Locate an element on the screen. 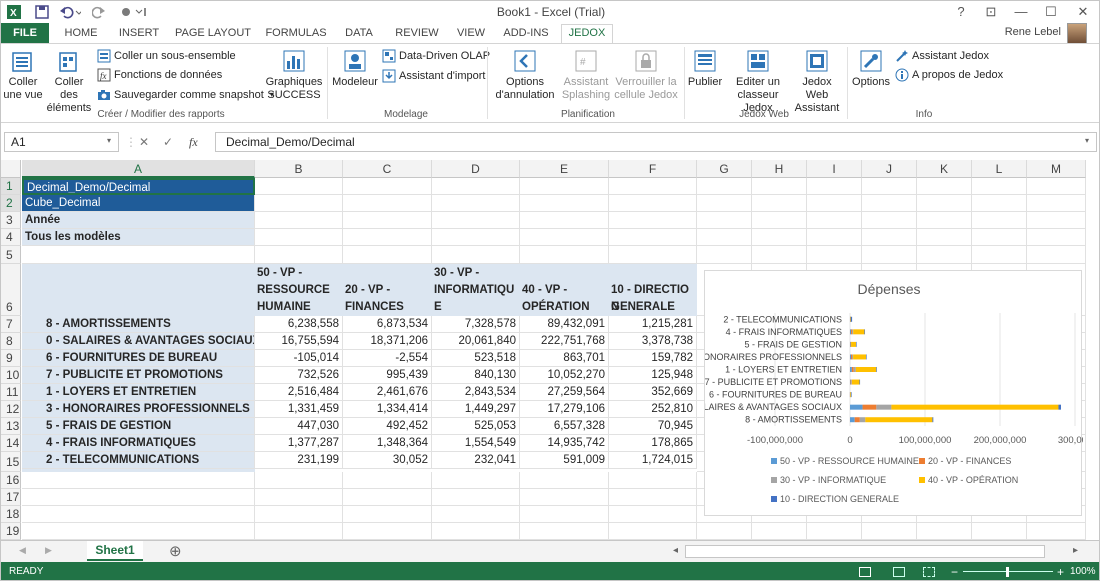 The image size is (1100, 581). value-cell: 1,724,015 is located at coordinates (653, 460).